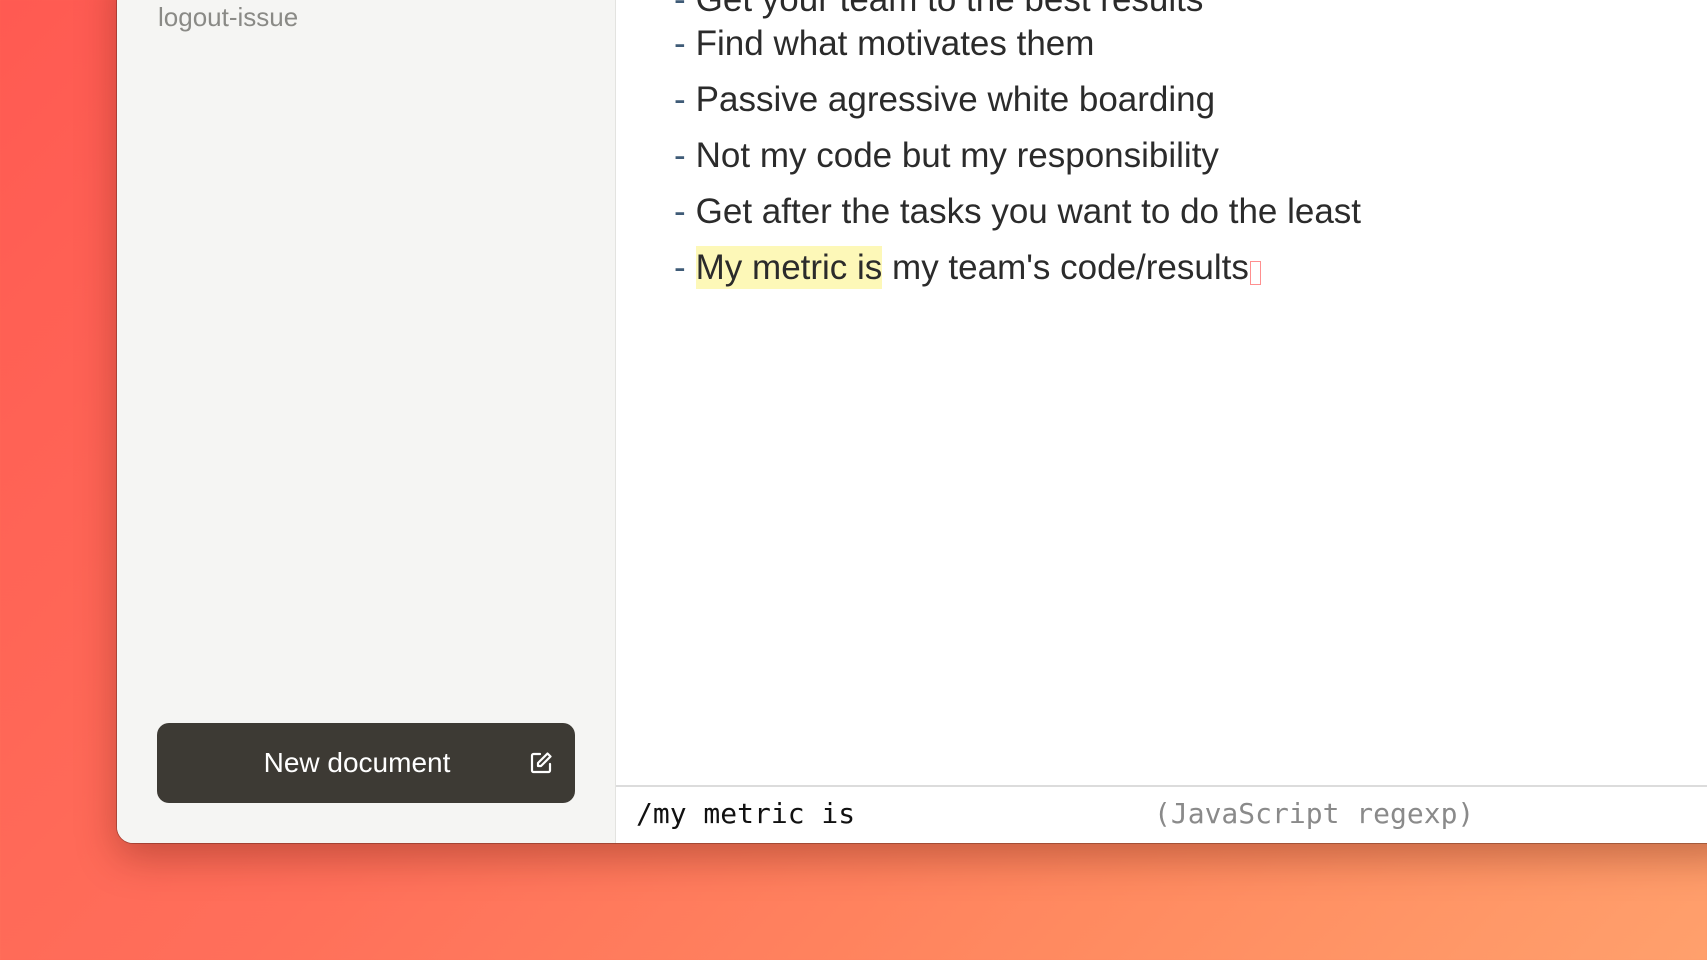  I want to click on search-bar: /my metric is (JavaScript regexp), so click(1161, 814).